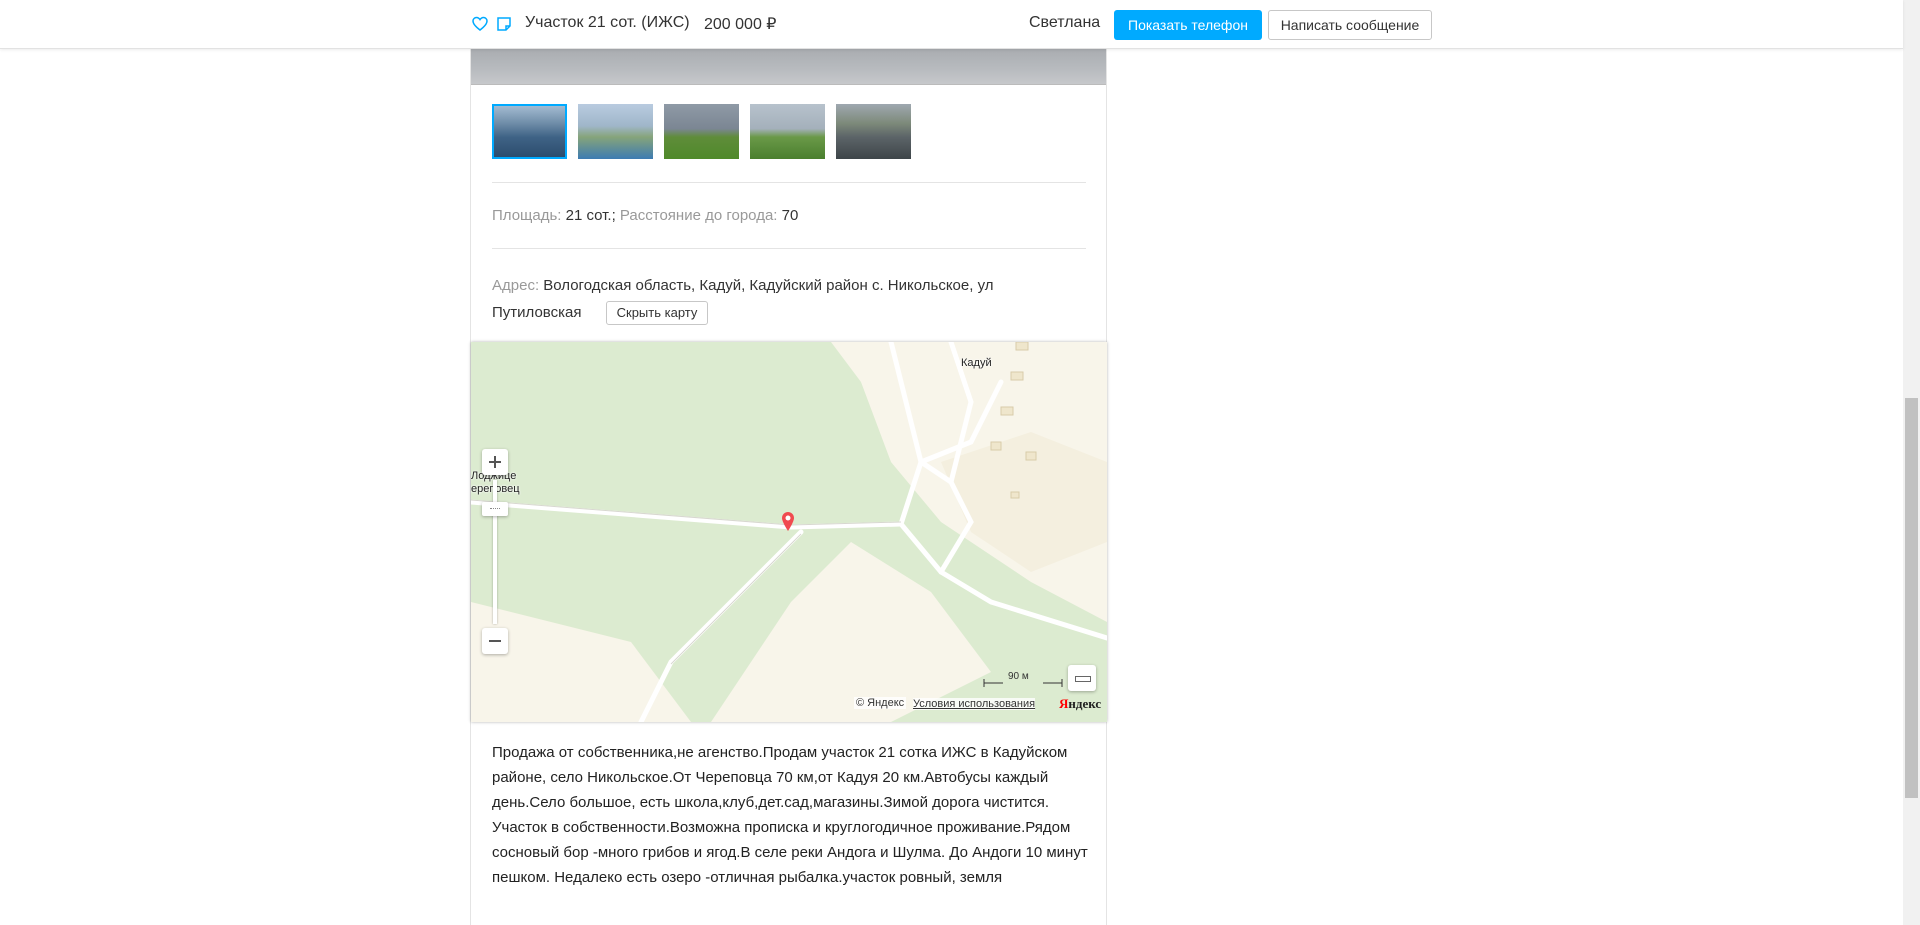 The width and height of the screenshot is (1920, 925). I want to click on distance-label: Расстояние до города:, so click(698, 215).